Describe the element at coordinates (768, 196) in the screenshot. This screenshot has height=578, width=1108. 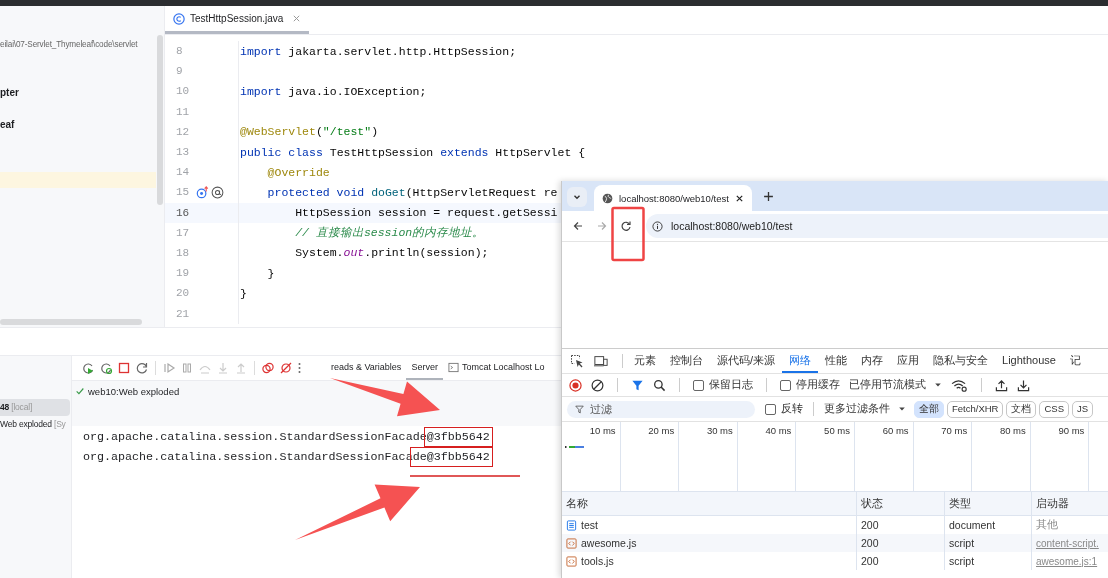
I see `new-tab-icon` at that location.